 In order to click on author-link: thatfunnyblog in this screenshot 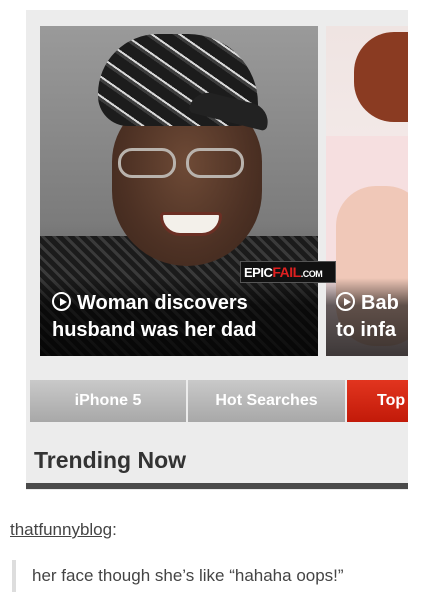, I will do `click(61, 529)`.